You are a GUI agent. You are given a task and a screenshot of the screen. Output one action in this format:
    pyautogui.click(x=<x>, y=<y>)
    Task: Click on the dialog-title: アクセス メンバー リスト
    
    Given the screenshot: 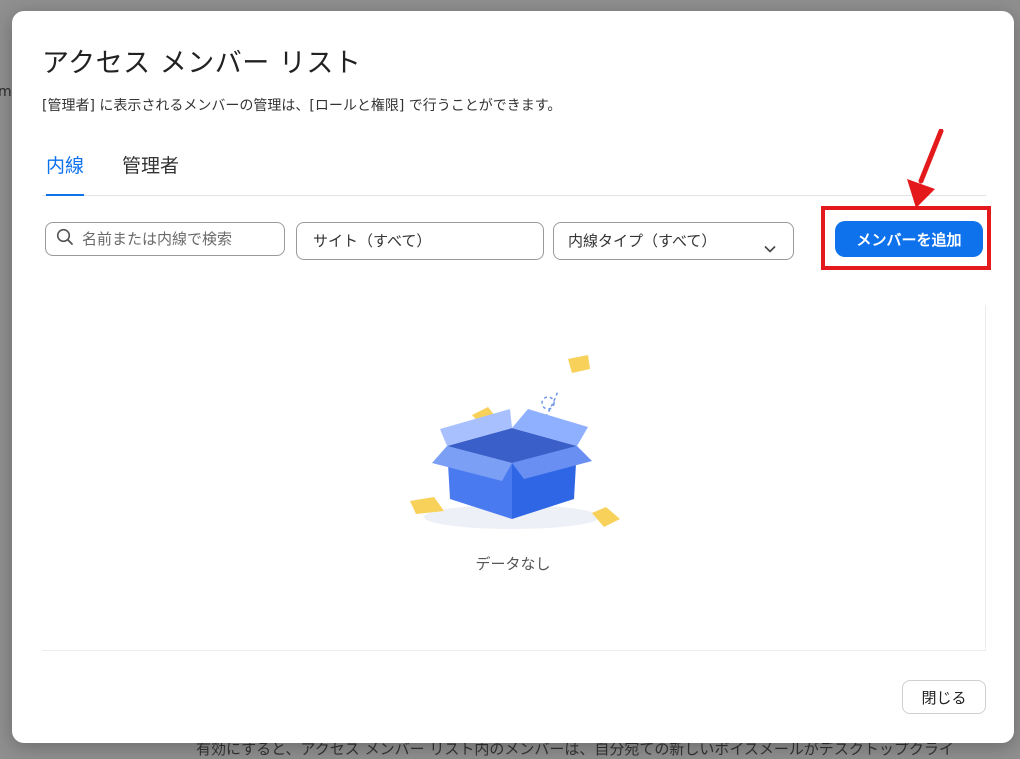 What is the action you would take?
    pyautogui.click(x=202, y=63)
    